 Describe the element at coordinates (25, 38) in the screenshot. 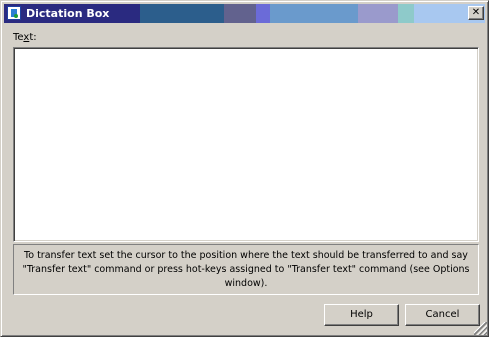

I see `text-field-label: Text:` at that location.